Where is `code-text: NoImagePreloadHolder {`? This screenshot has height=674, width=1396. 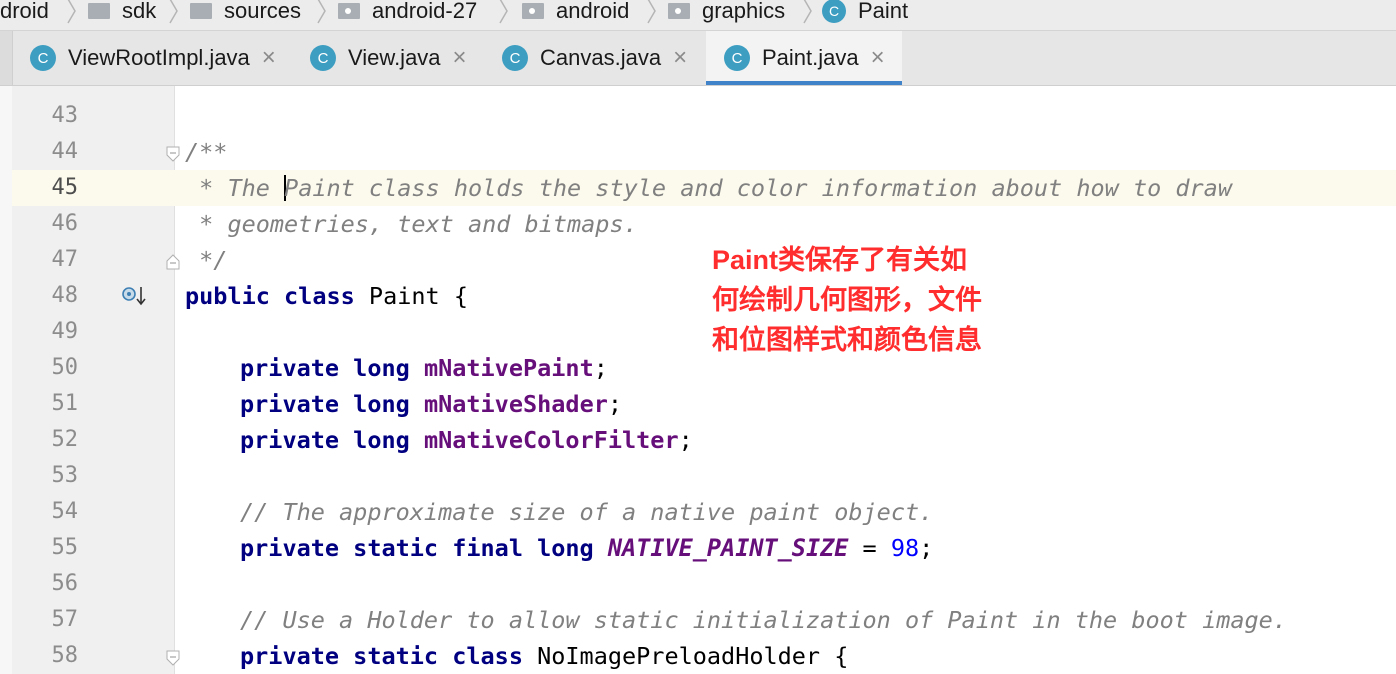
code-text: NoImagePreloadHolder { is located at coordinates (685, 656).